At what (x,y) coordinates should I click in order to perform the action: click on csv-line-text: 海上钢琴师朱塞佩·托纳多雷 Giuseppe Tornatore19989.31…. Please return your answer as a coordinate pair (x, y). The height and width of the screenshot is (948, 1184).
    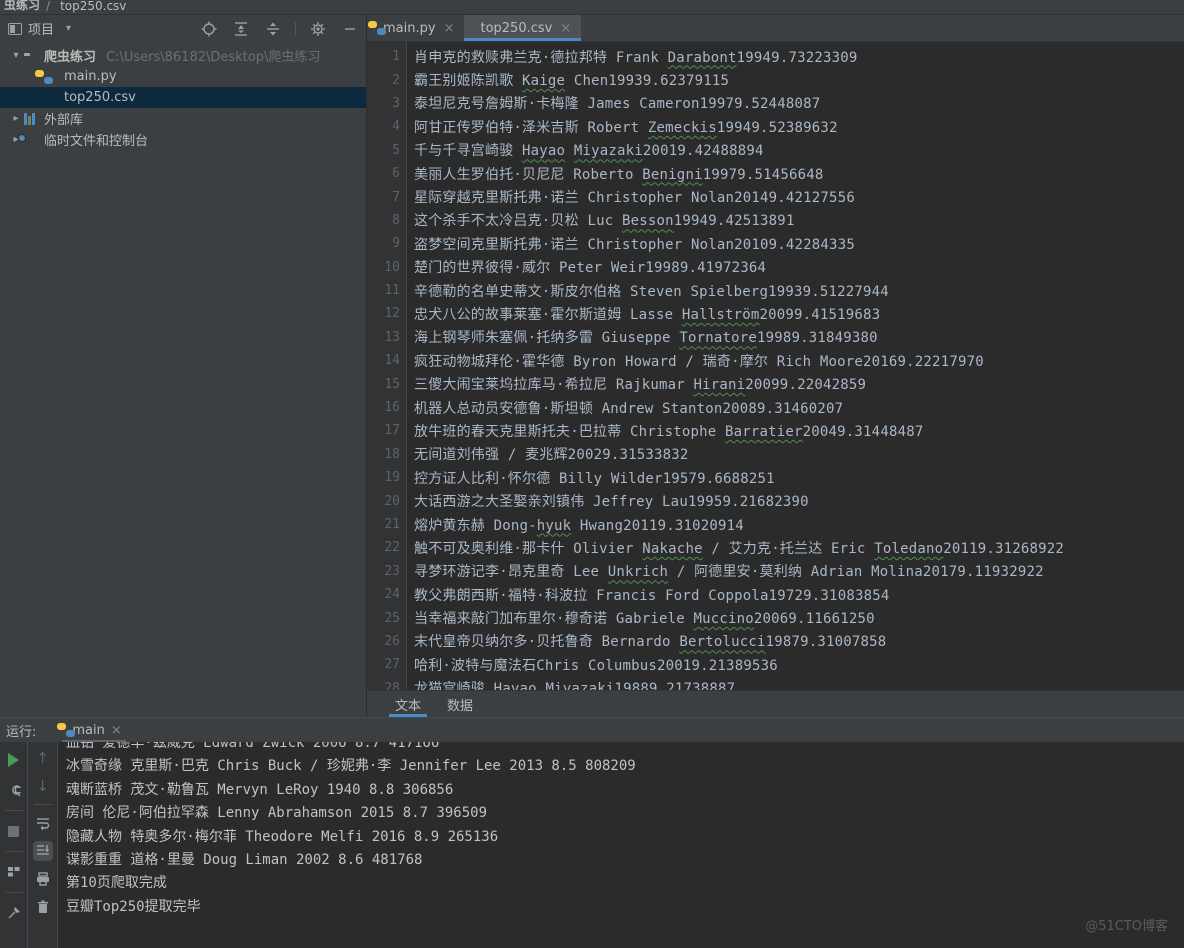
    Looking at the image, I should click on (646, 338).